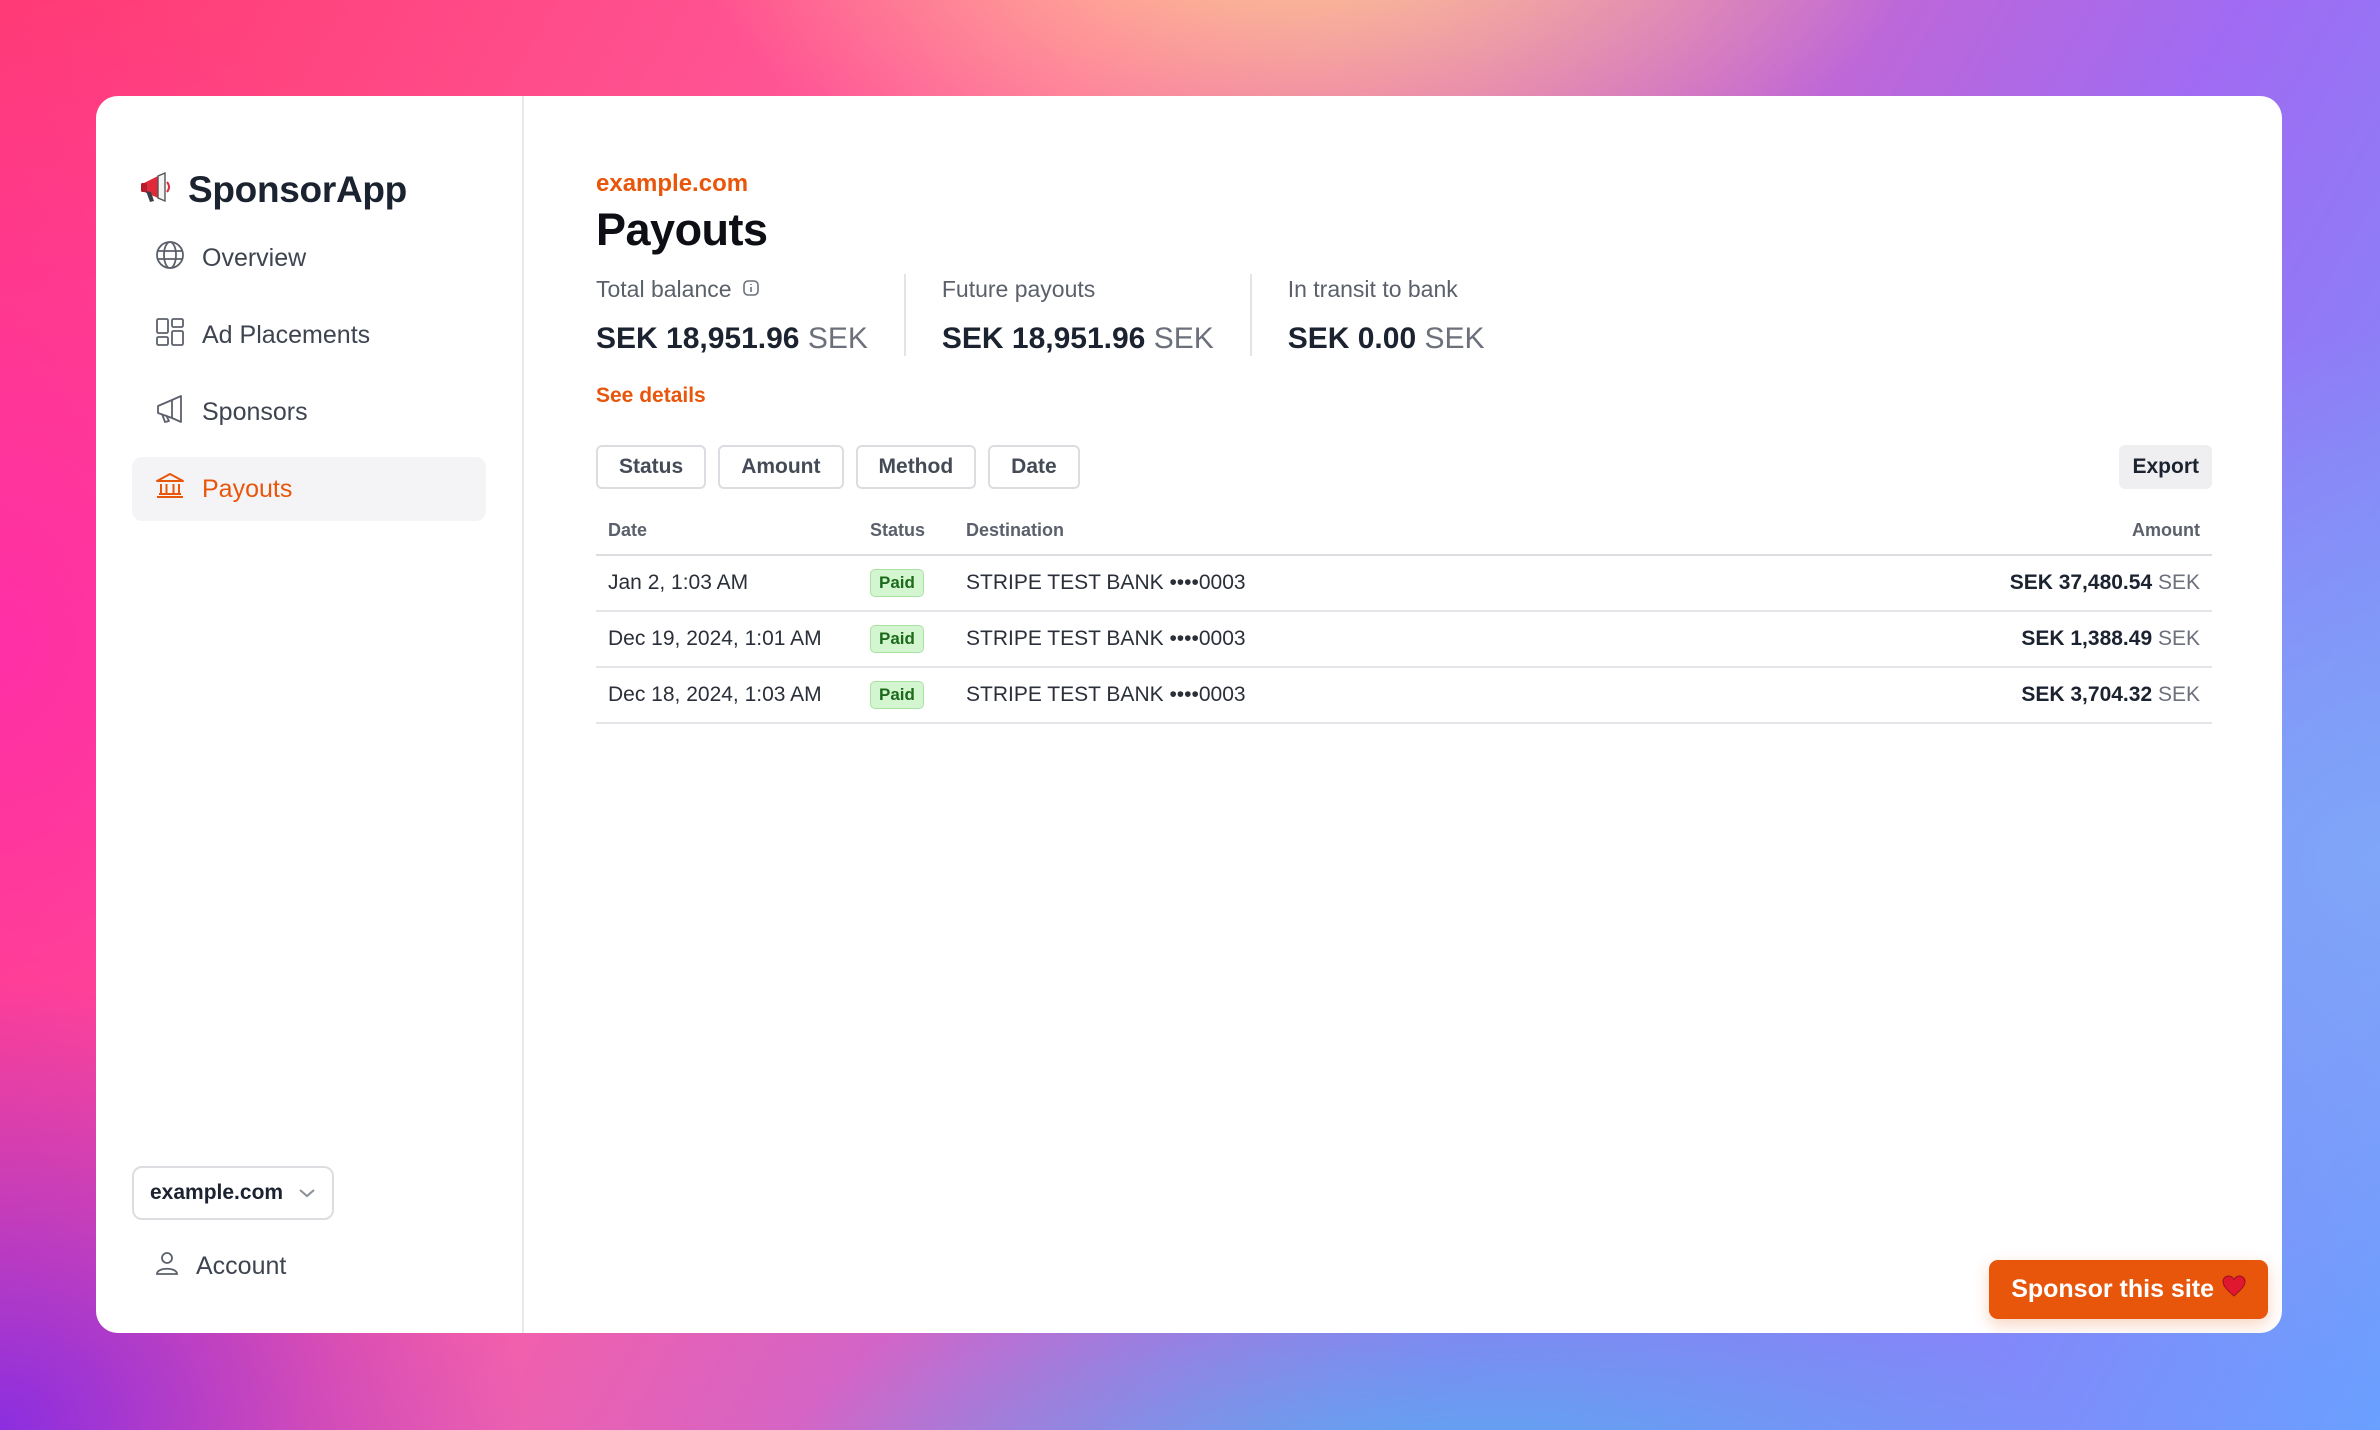 This screenshot has width=2380, height=1430. What do you see at coordinates (156, 190) in the screenshot?
I see `megaphone-icon` at bounding box center [156, 190].